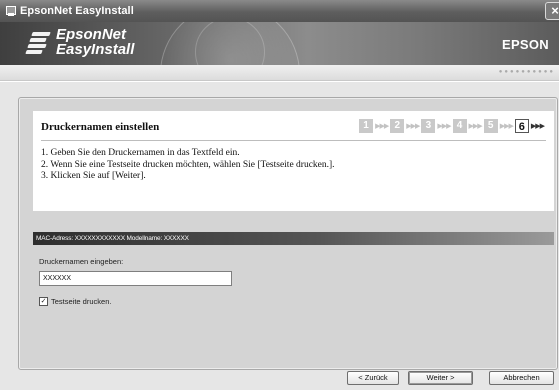 This screenshot has width=559, height=390. I want to click on epson-logo-icon, so click(38, 43).